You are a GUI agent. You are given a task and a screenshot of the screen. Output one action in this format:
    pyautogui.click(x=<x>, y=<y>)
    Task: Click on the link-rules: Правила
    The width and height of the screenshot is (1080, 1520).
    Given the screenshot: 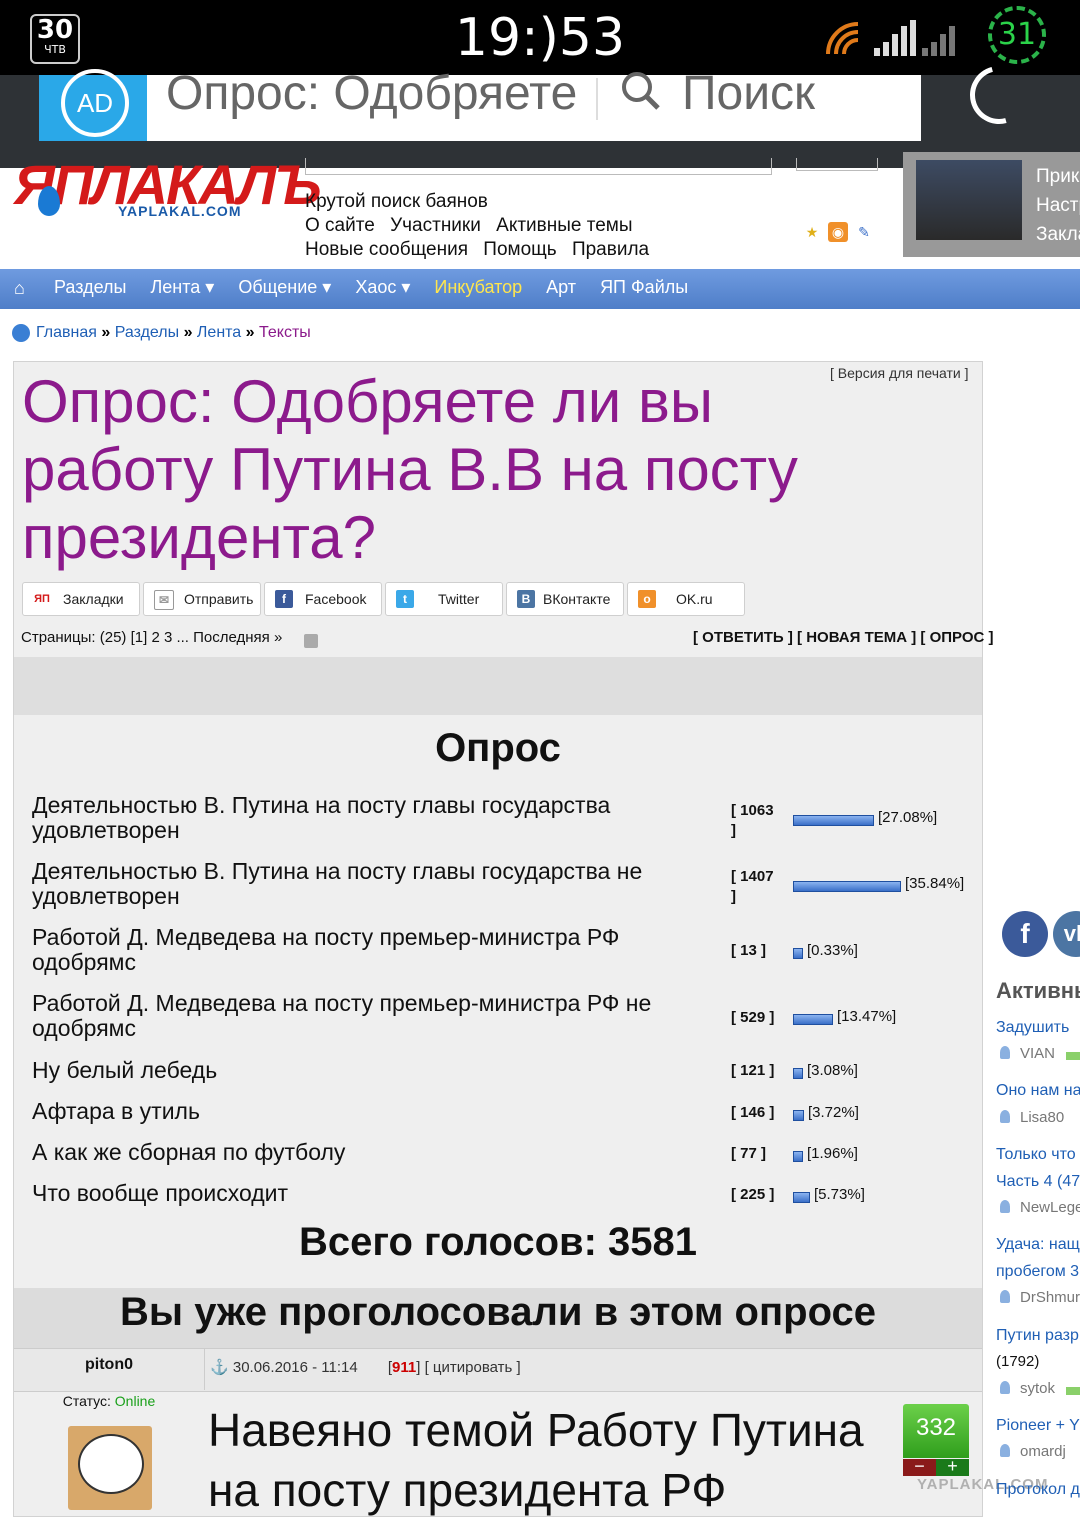 What is the action you would take?
    pyautogui.click(x=610, y=249)
    